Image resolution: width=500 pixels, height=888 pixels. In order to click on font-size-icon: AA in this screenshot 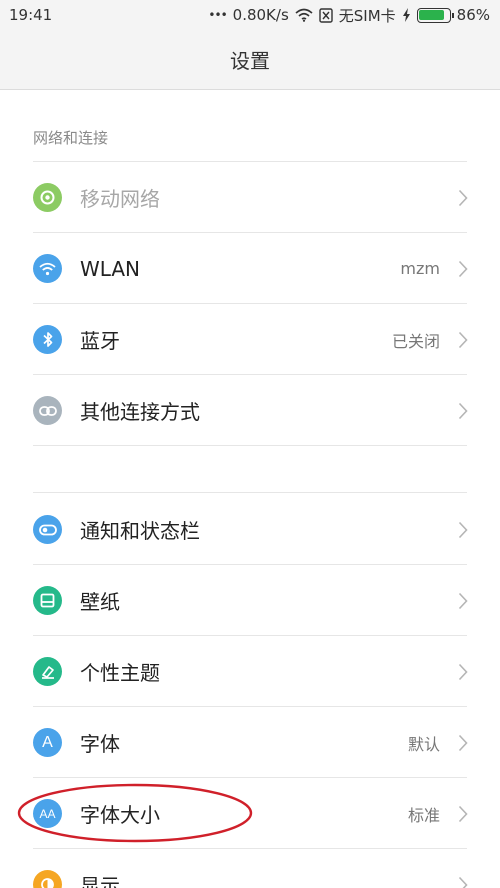, I will do `click(47, 813)`.